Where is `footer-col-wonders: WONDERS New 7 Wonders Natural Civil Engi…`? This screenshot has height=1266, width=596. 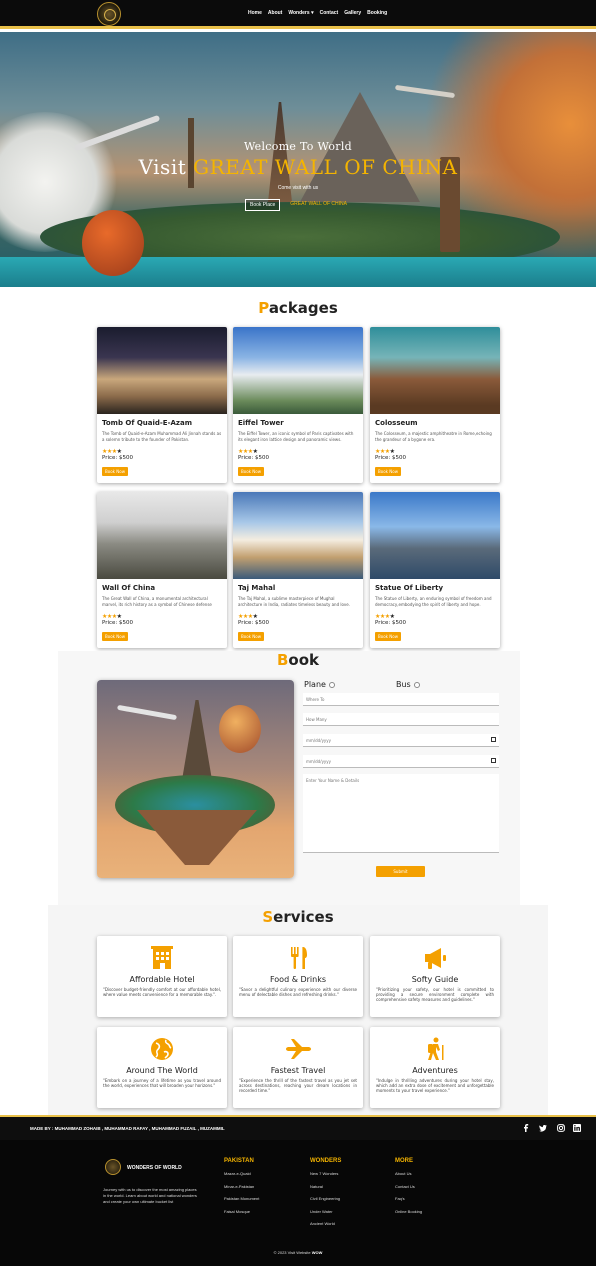 footer-col-wonders: WONDERS New 7 Wonders Natural Civil Engi… is located at coordinates (325, 1196).